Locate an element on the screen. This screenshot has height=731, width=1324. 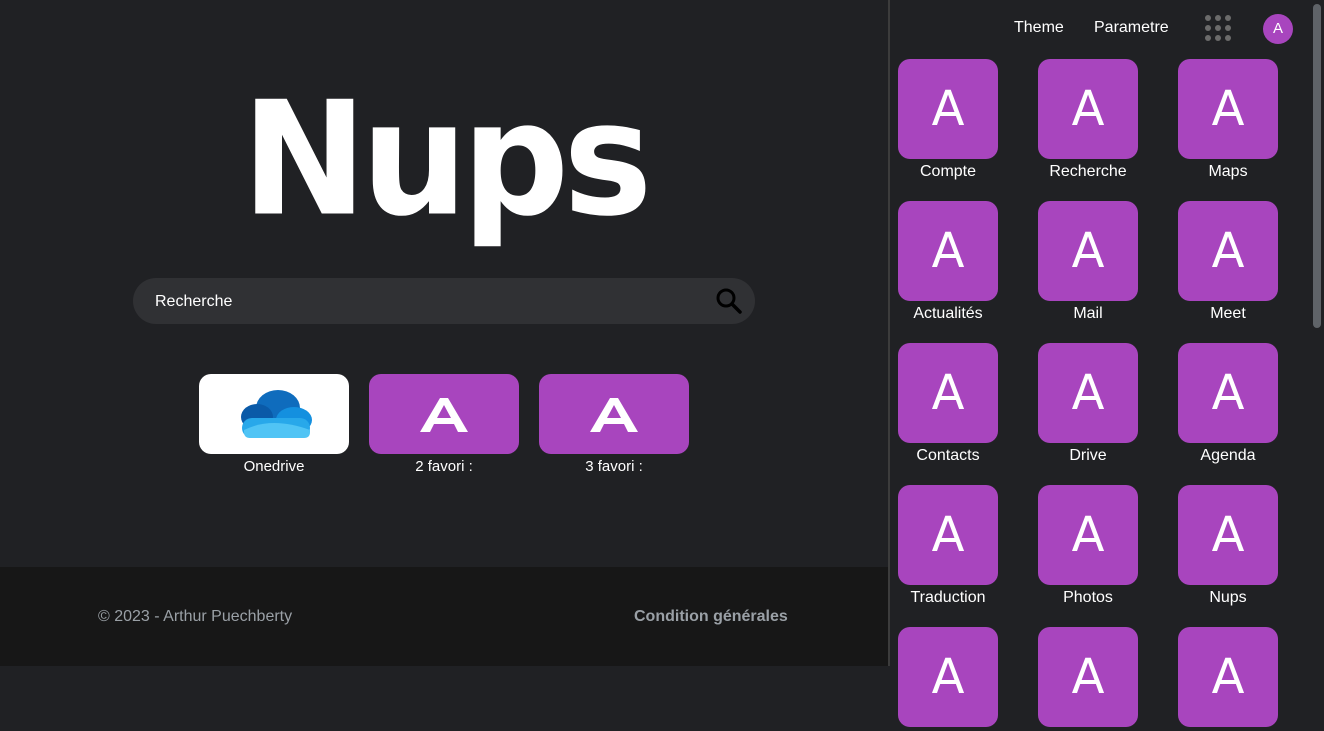
search-bar is located at coordinates (444, 302).